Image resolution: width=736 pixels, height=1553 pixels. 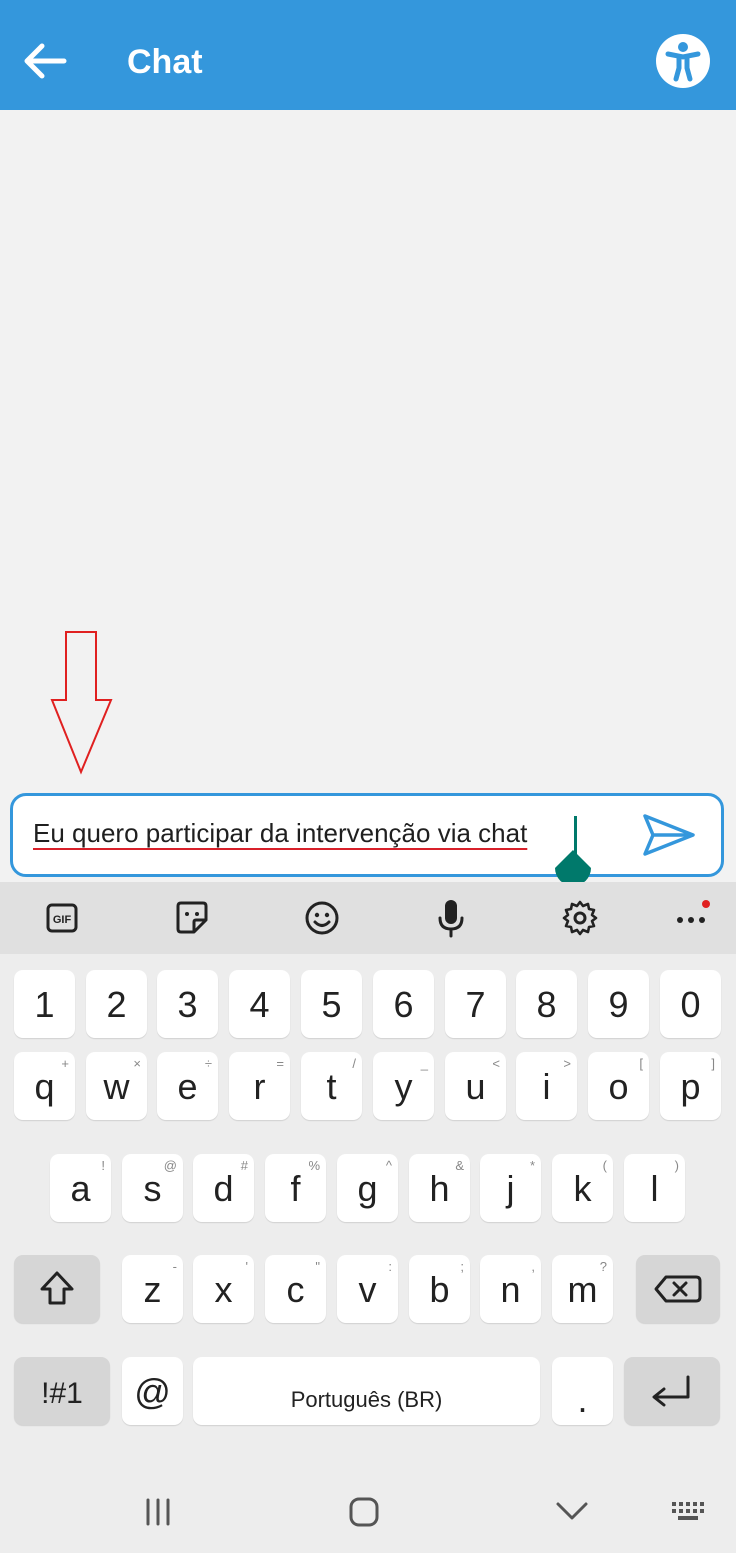 I want to click on backspace-icon, so click(x=678, y=1289).